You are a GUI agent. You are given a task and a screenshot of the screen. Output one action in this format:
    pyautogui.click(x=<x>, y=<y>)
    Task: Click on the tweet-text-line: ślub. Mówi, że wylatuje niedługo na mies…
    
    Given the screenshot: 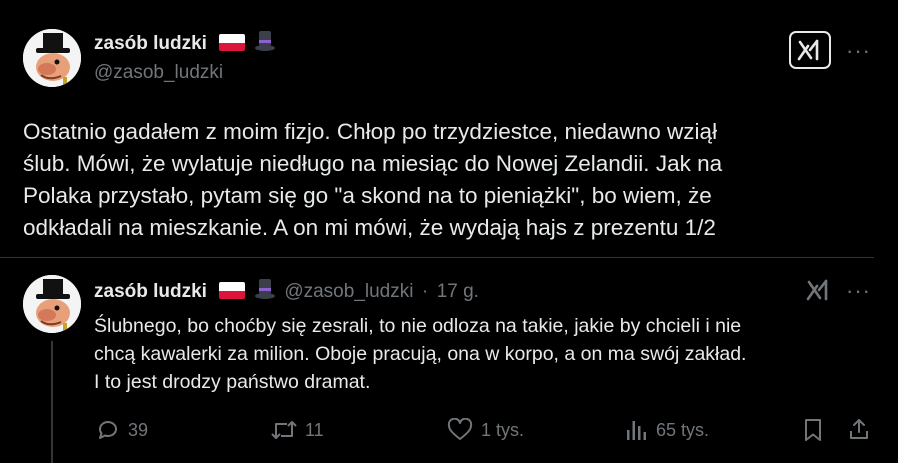 What is the action you would take?
    pyautogui.click(x=373, y=163)
    